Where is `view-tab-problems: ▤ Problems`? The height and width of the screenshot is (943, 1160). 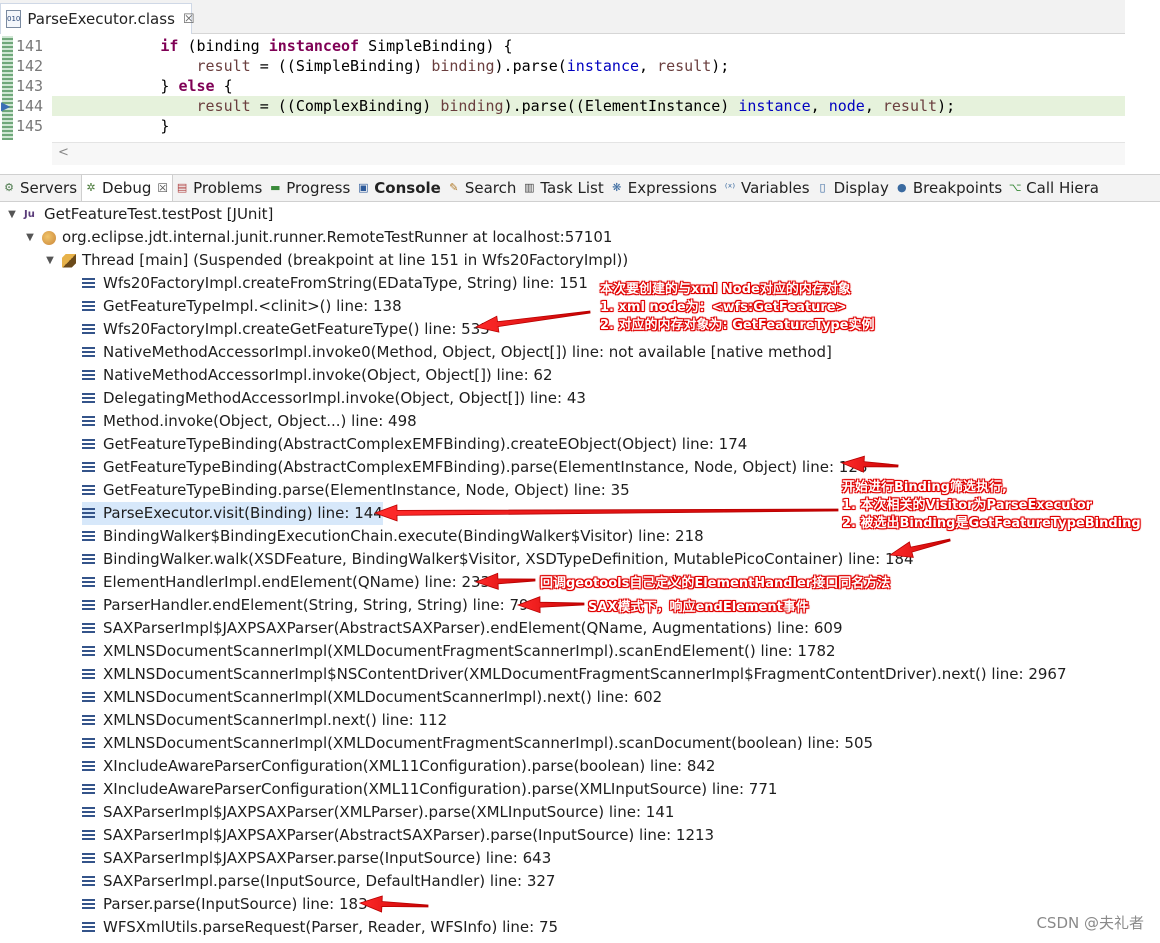
view-tab-problems: ▤ Problems is located at coordinates (219, 188).